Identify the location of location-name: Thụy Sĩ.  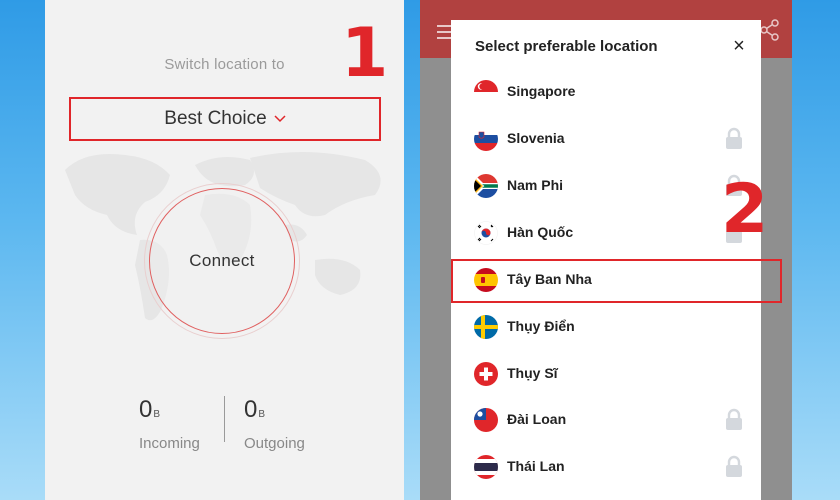
(532, 373).